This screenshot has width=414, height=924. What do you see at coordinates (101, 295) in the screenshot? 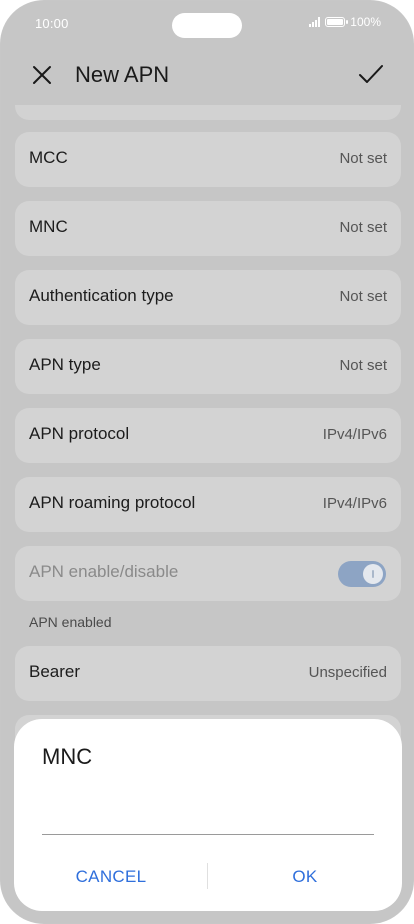
I see `setting-label: Authentication type` at bounding box center [101, 295].